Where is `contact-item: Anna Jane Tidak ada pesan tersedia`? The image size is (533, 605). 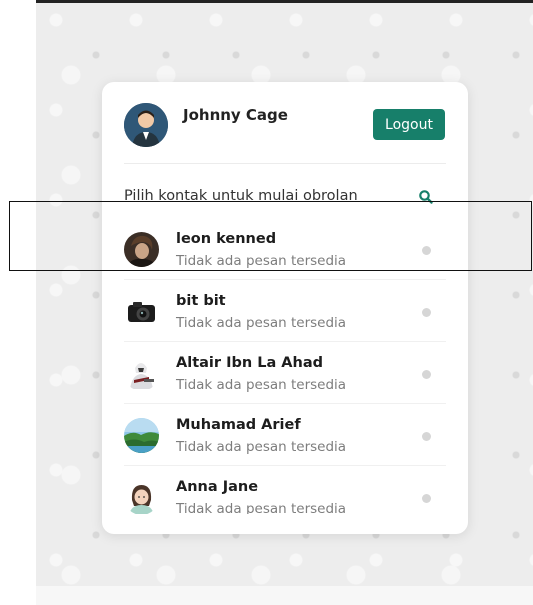 contact-item: Anna Jane Tidak ada pesan tersedia is located at coordinates (285, 490).